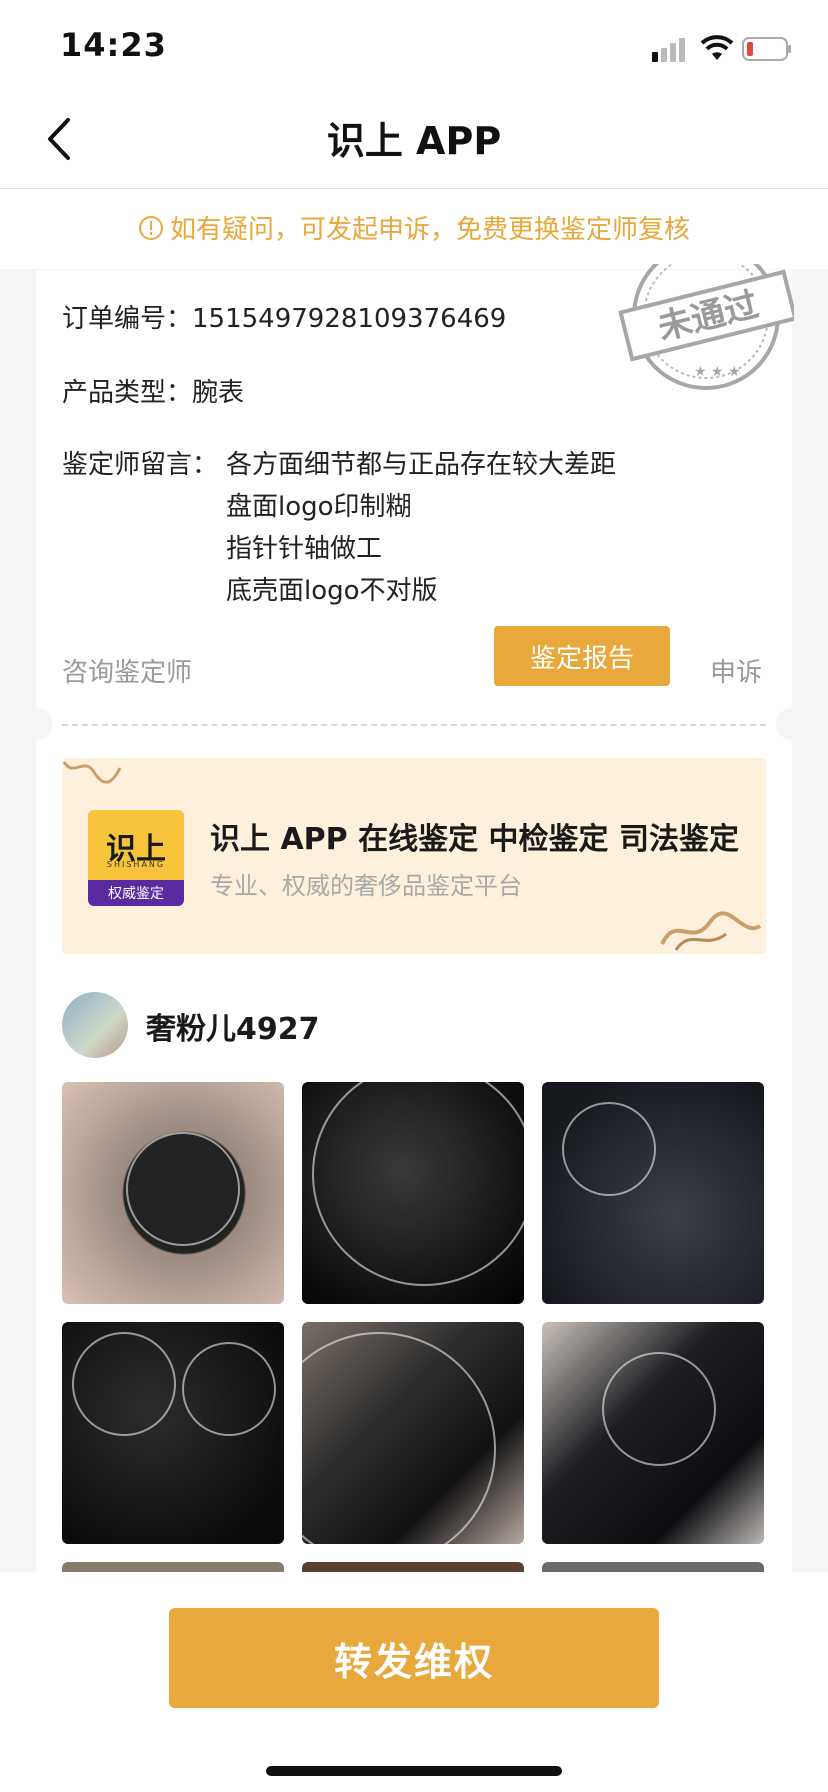  Describe the element at coordinates (706, 327) in the screenshot. I see `not-passed-stamp: 未通过 ★ ★ ★` at that location.